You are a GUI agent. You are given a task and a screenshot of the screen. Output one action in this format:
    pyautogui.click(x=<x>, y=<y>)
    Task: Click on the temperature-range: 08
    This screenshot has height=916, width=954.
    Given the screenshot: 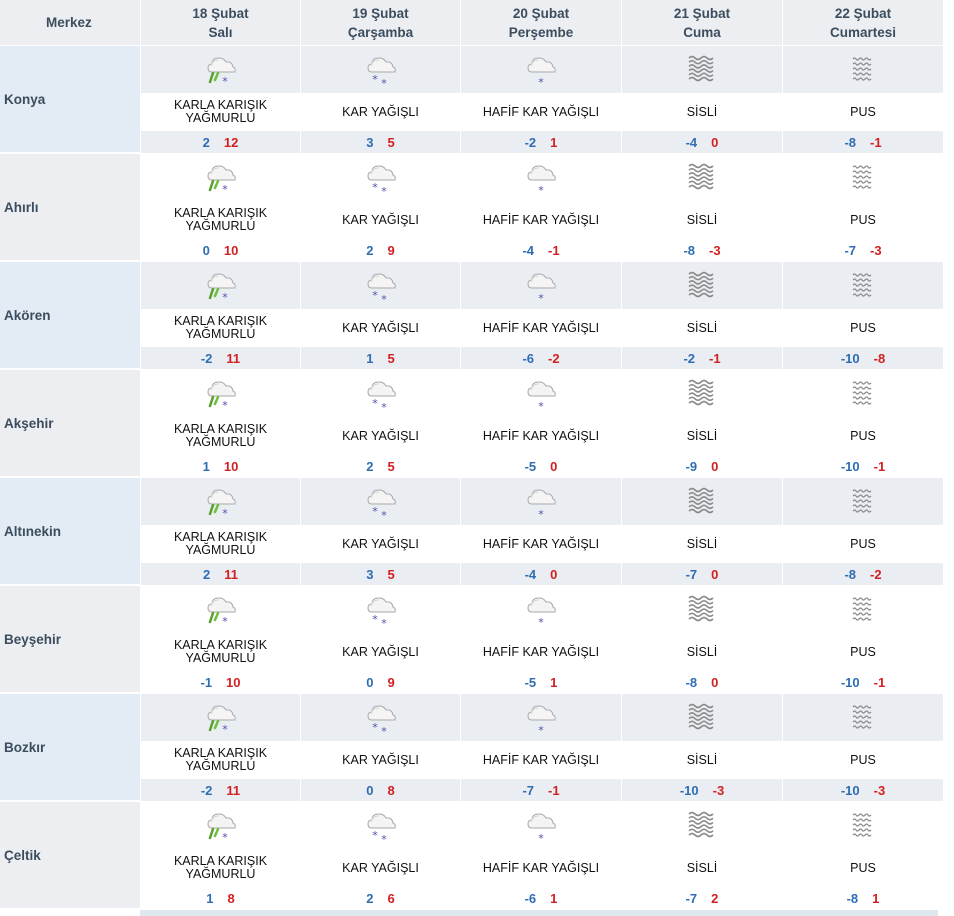 What is the action you would take?
    pyautogui.click(x=380, y=790)
    